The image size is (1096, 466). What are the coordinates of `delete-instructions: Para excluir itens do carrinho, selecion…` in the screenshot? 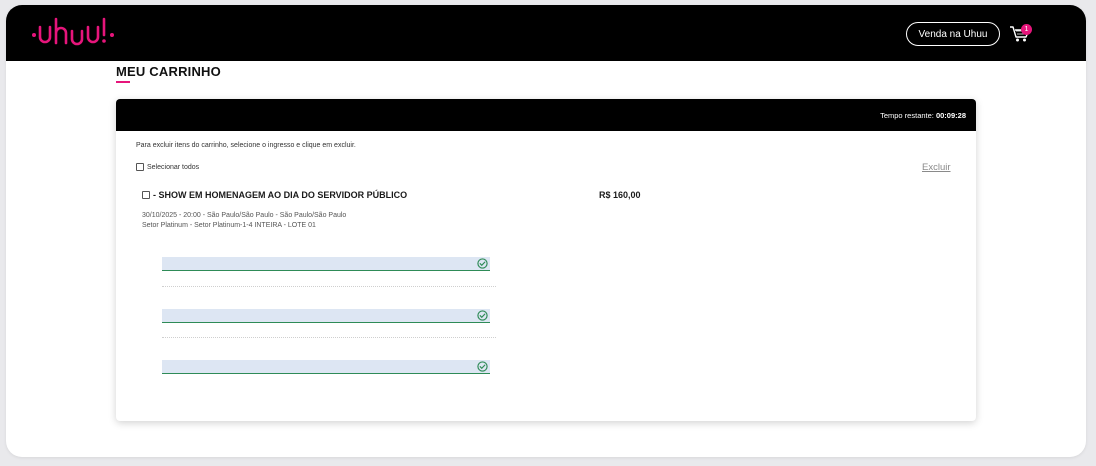 It's located at (246, 145).